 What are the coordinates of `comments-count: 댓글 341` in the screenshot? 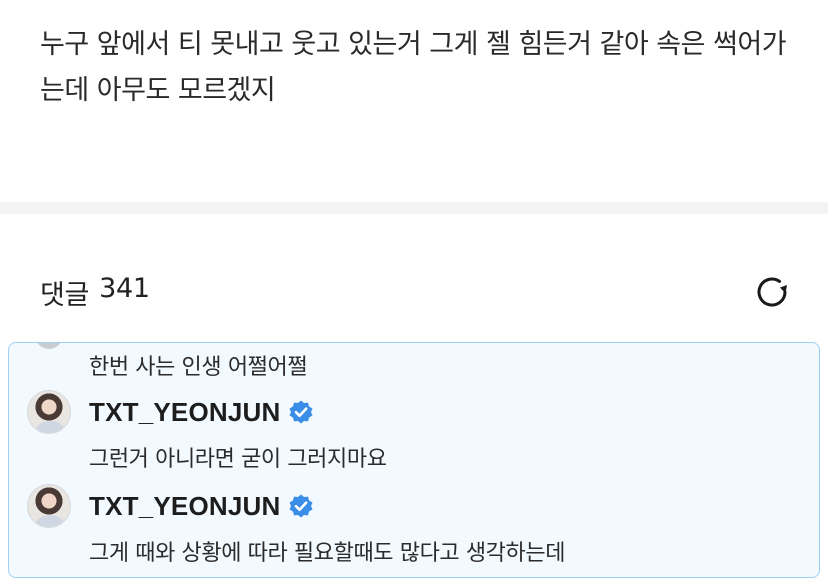 It's located at (95, 292).